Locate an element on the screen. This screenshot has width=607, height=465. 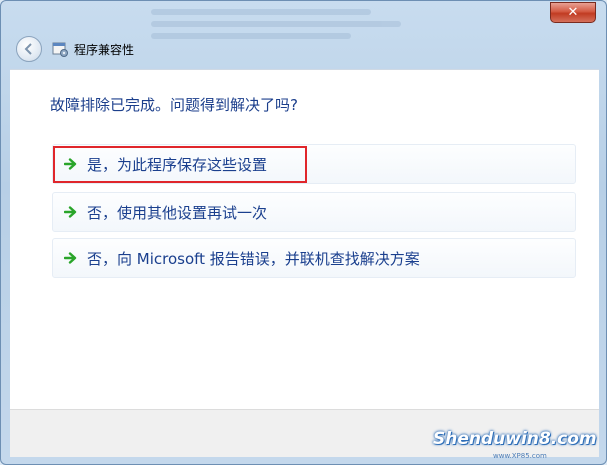
option-report-microsoft: 否，向 Microsoft 报告错误，并联机查找解决方案 is located at coordinates (314, 258).